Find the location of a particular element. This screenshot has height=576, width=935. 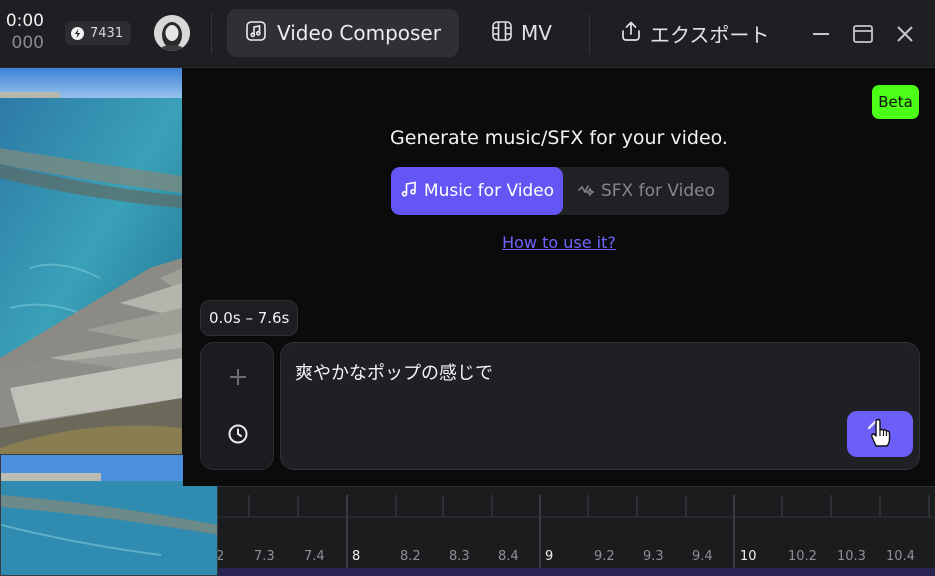

tick-label: 8 is located at coordinates (356, 556).